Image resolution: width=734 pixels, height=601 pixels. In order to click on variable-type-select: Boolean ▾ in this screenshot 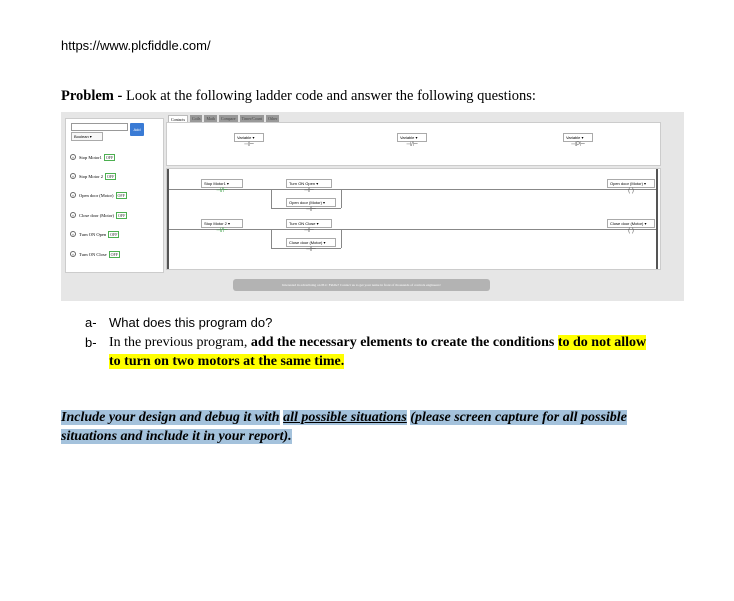, I will do `click(87, 136)`.